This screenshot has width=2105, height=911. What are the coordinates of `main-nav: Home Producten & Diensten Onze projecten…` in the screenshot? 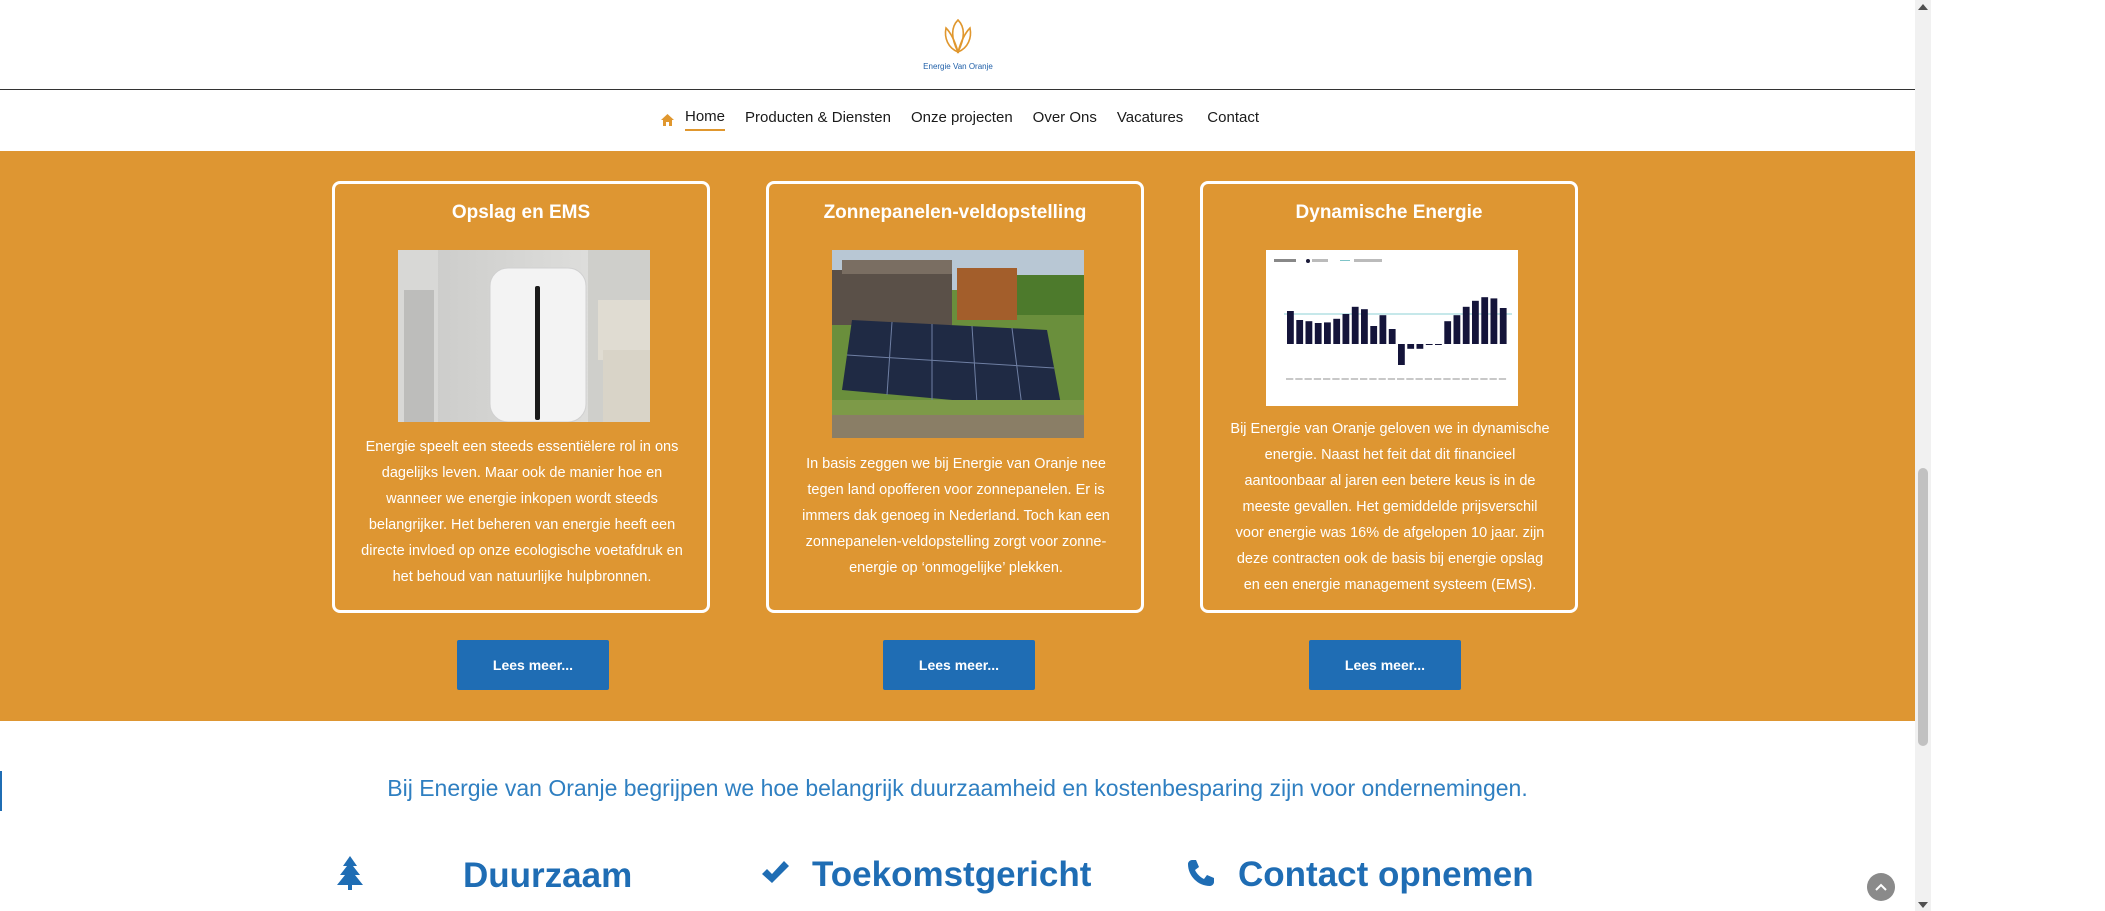 It's located at (957, 120).